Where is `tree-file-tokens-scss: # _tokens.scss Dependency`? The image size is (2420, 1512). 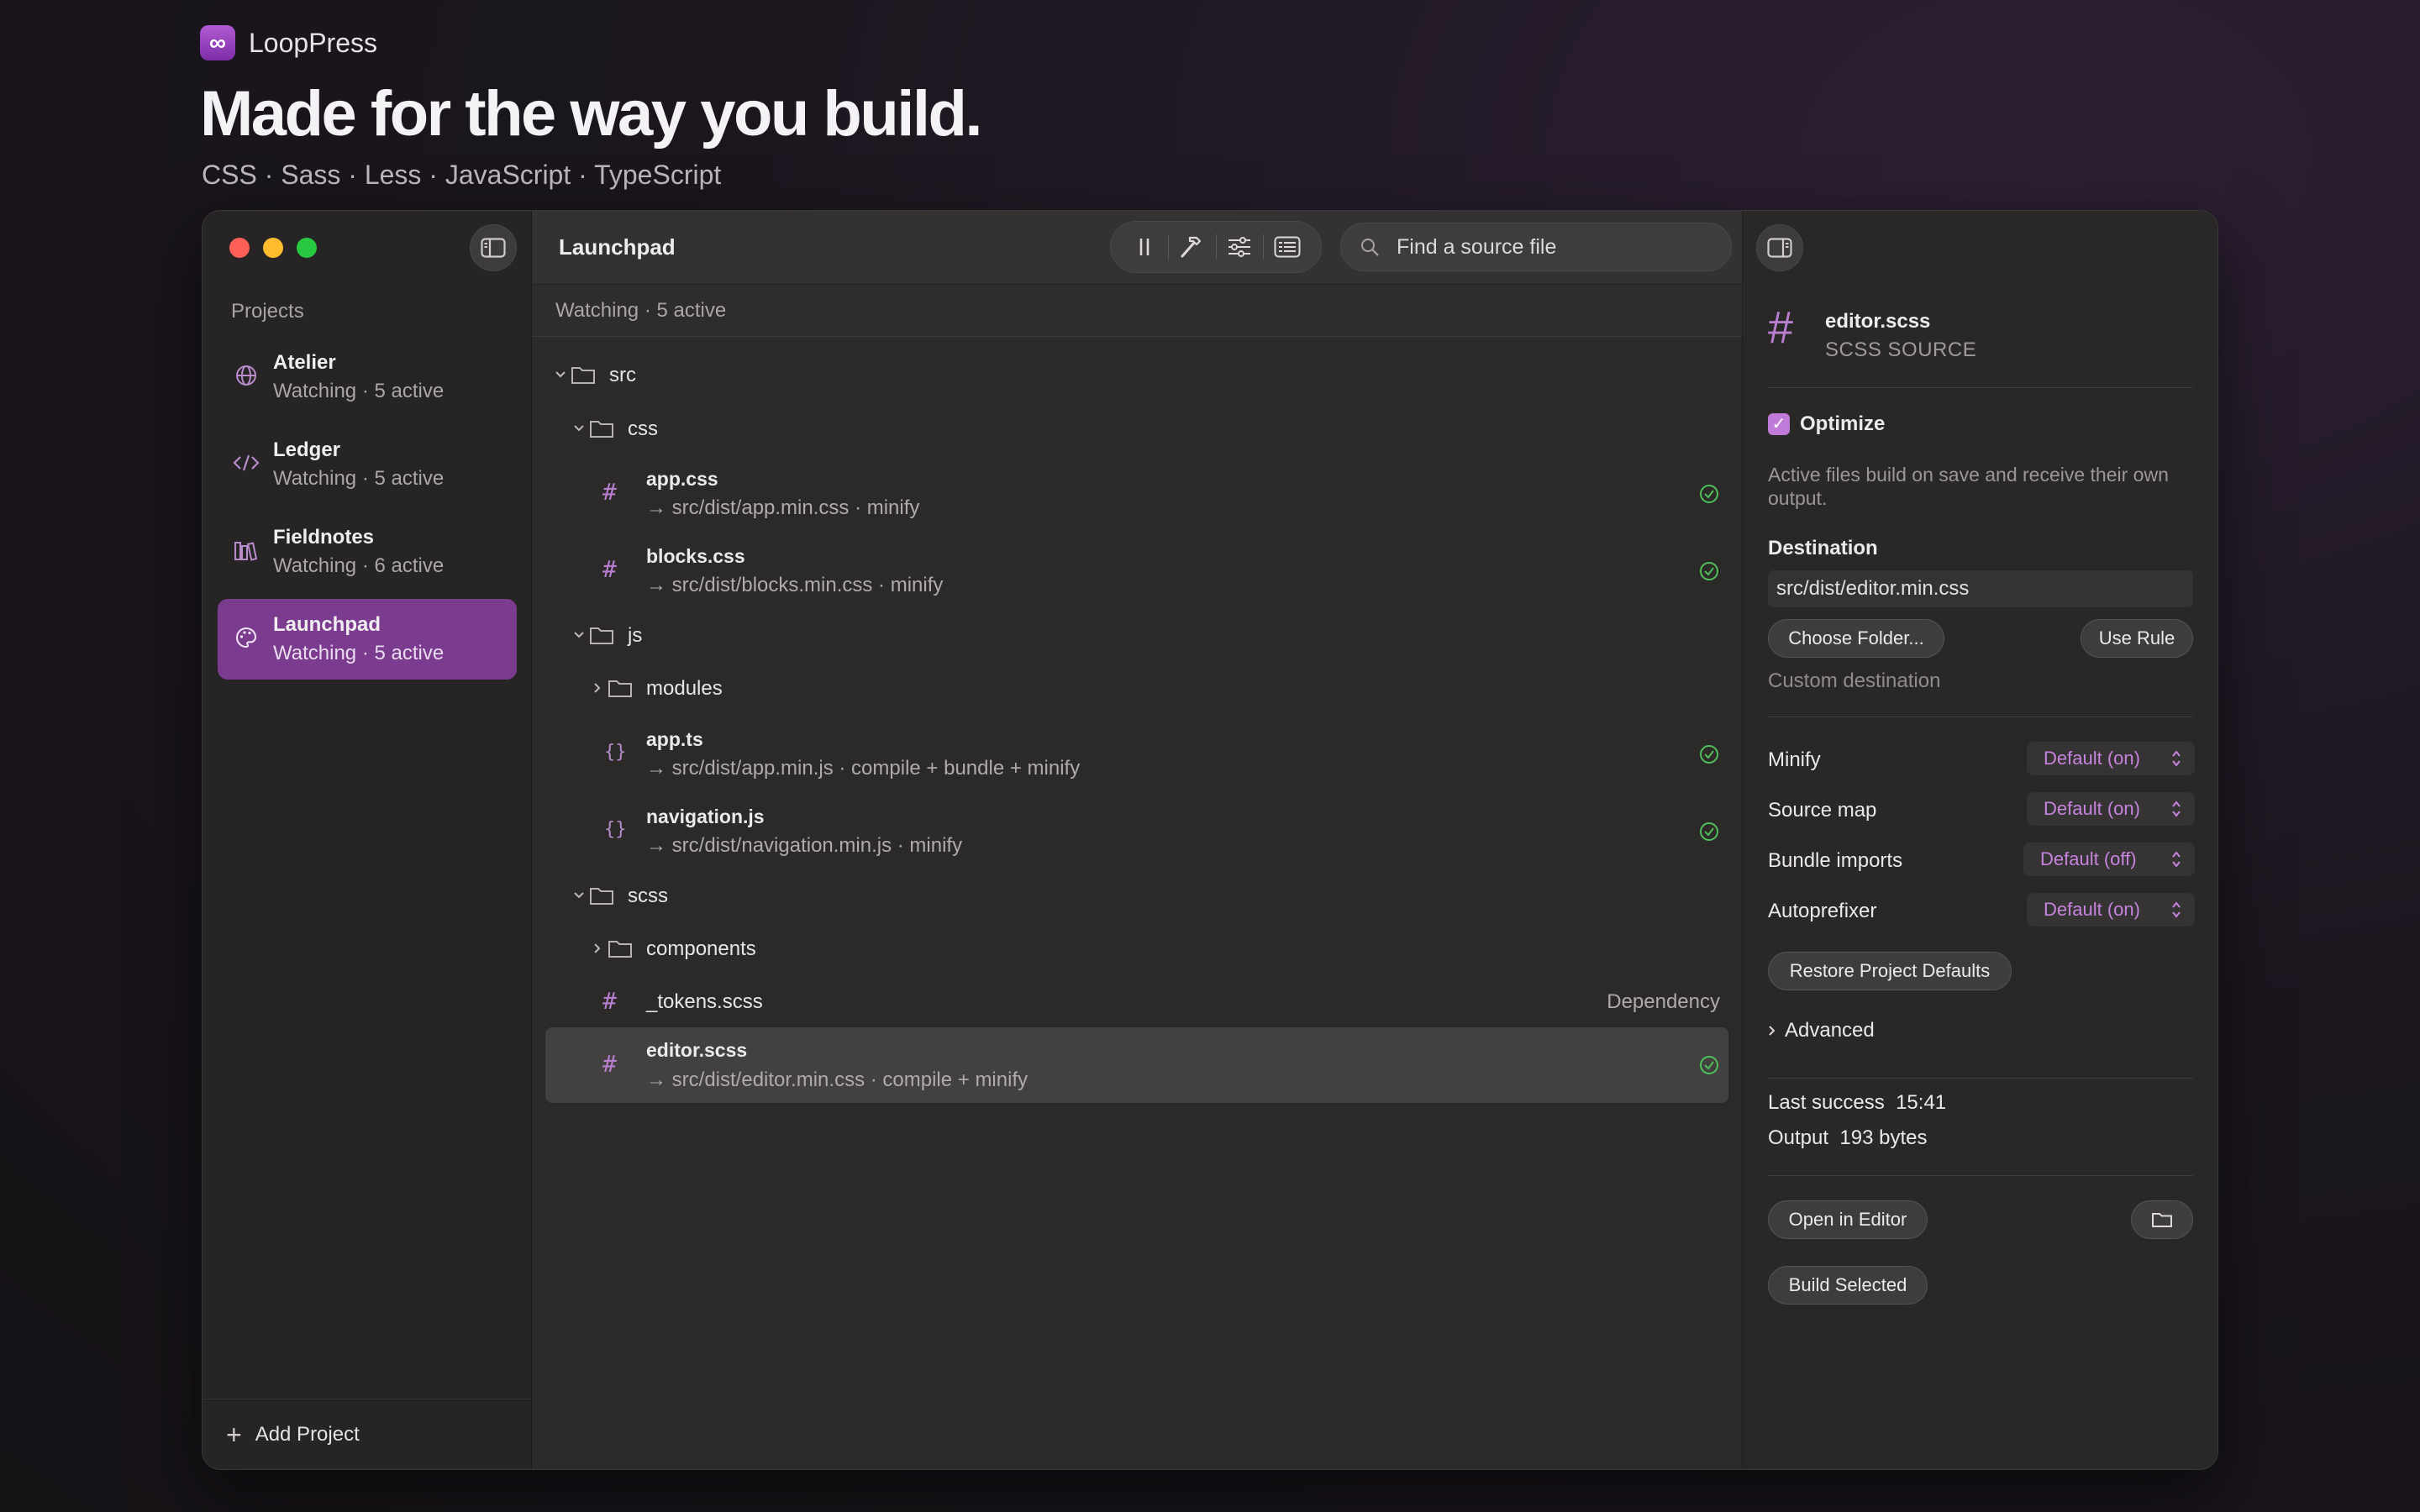 tree-file-tokens-scss: # _tokens.scss Dependency is located at coordinates (1136, 1002).